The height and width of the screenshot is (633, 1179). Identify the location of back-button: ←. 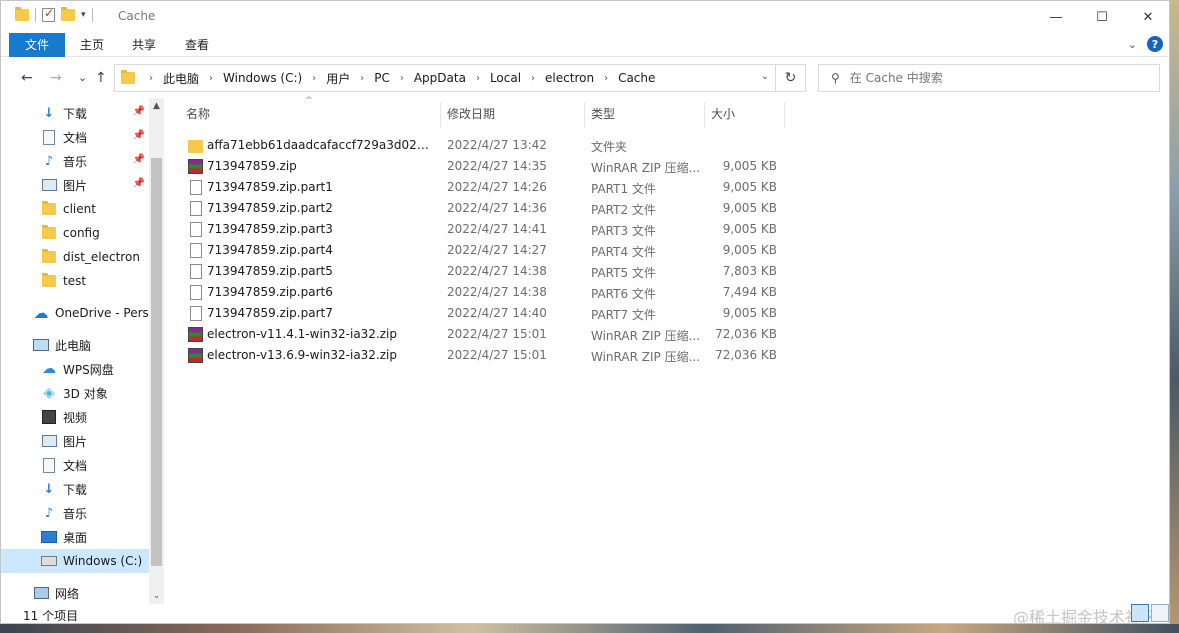
(27, 78).